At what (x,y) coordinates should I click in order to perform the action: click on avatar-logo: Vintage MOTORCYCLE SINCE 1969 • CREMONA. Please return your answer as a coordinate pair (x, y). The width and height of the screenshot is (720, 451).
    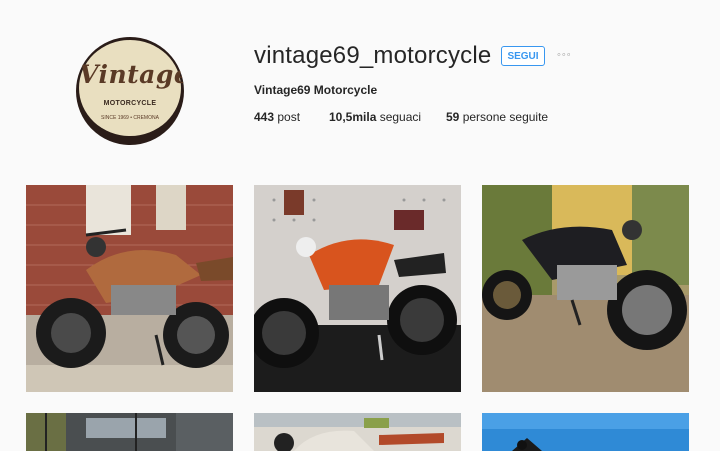
    Looking at the image, I should click on (131, 88).